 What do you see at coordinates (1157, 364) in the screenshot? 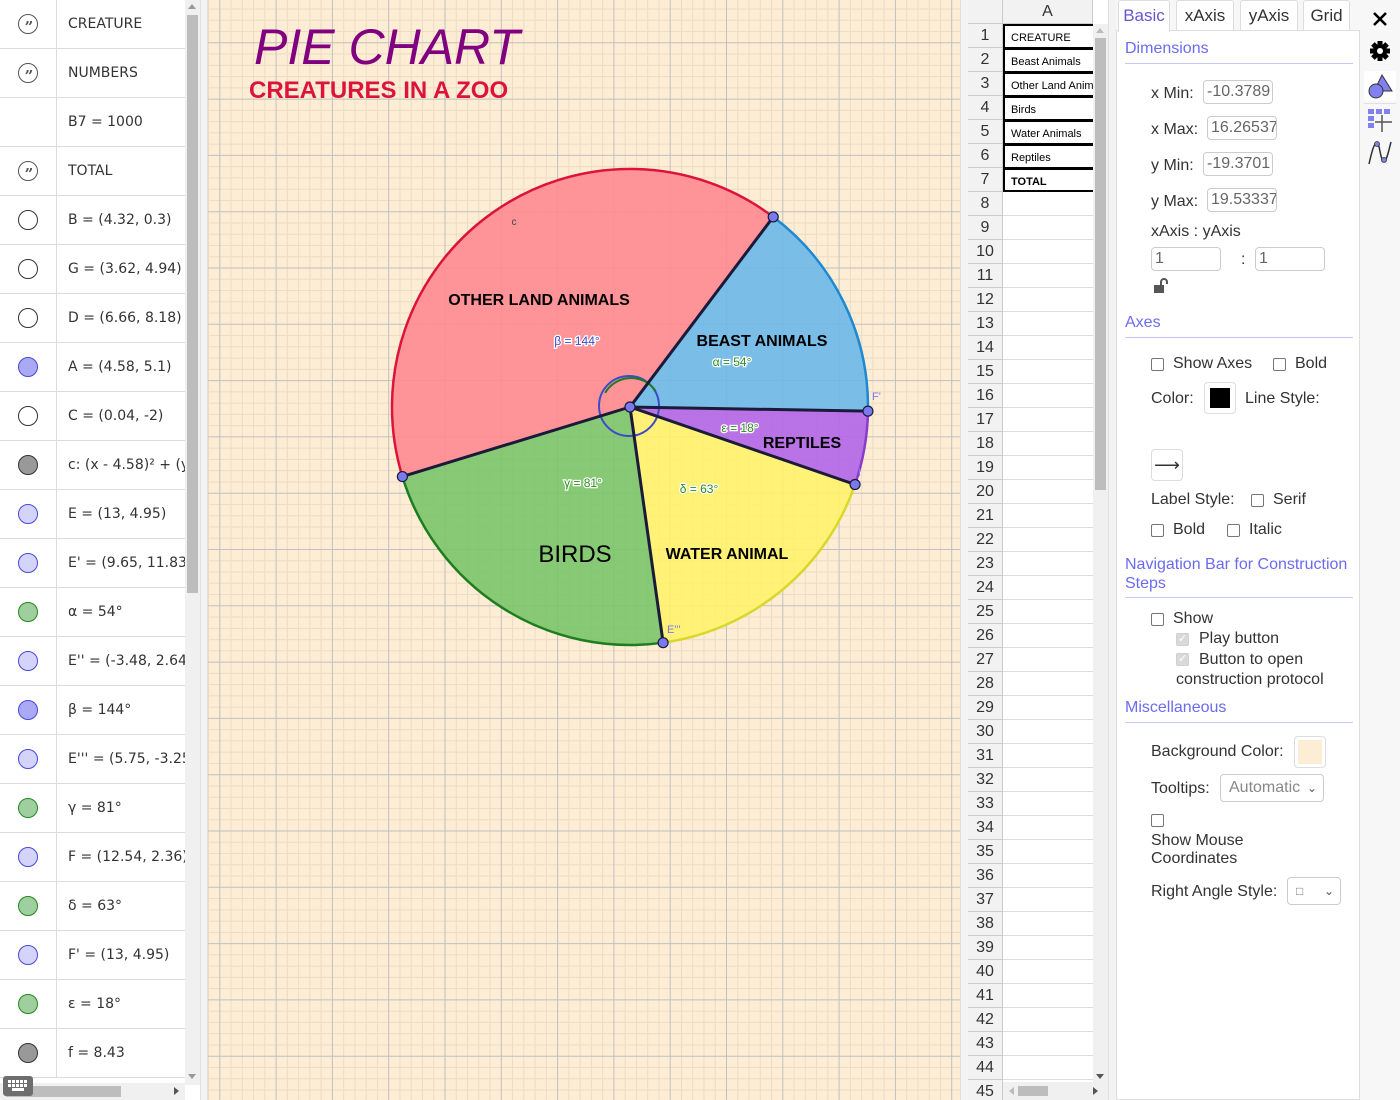
I see `show-axes-checkbox` at bounding box center [1157, 364].